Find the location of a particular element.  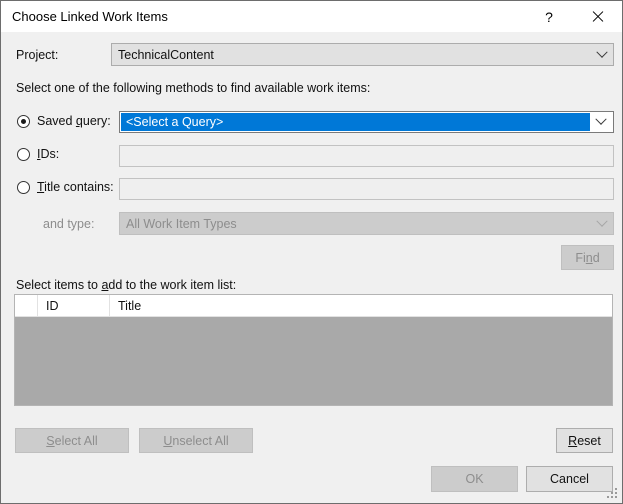

column-header-id: ID is located at coordinates (74, 305).